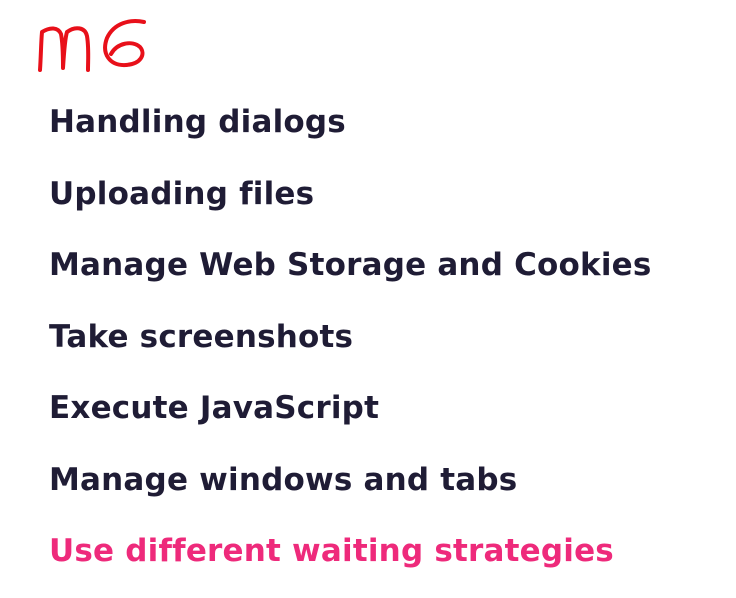 The height and width of the screenshot is (598, 736). Describe the element at coordinates (197, 122) in the screenshot. I see `topic-item-handling-dialogs: Handling dialogs` at that location.